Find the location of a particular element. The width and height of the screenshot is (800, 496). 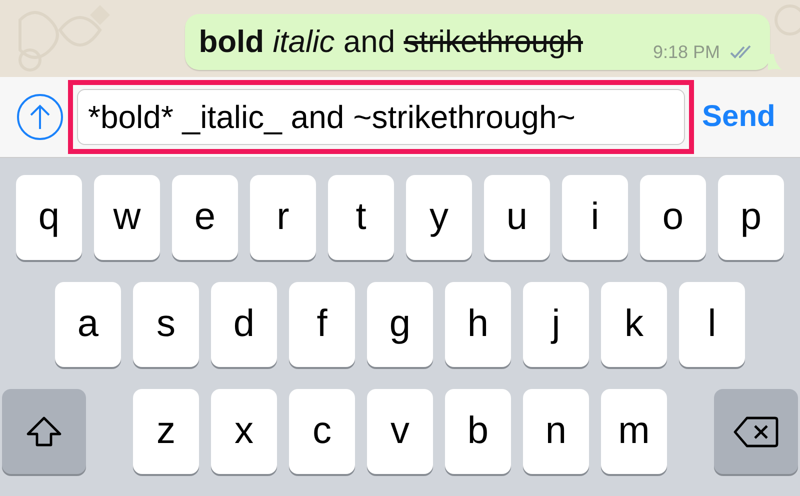

letter-key: a is located at coordinates (88, 324).